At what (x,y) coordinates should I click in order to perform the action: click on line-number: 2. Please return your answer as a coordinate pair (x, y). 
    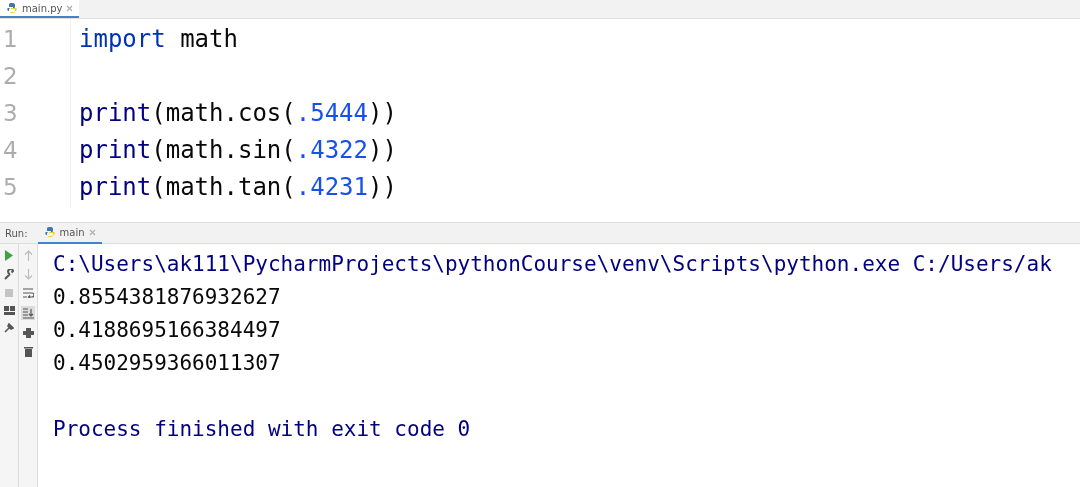
    Looking at the image, I should click on (10, 75).